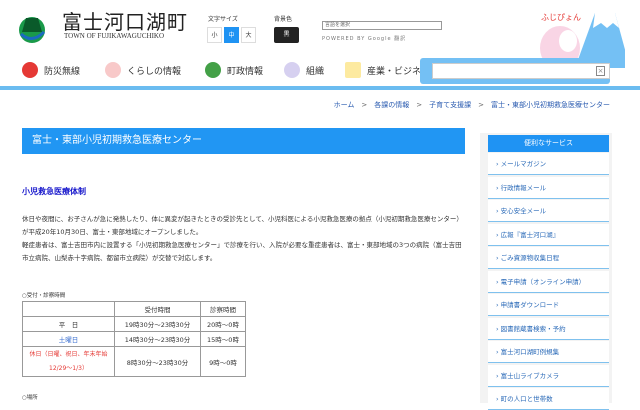 This screenshot has height=410, width=640. What do you see at coordinates (548, 234) in the screenshot?
I see `sidebar-link: 広報『富士河口湖』` at bounding box center [548, 234].